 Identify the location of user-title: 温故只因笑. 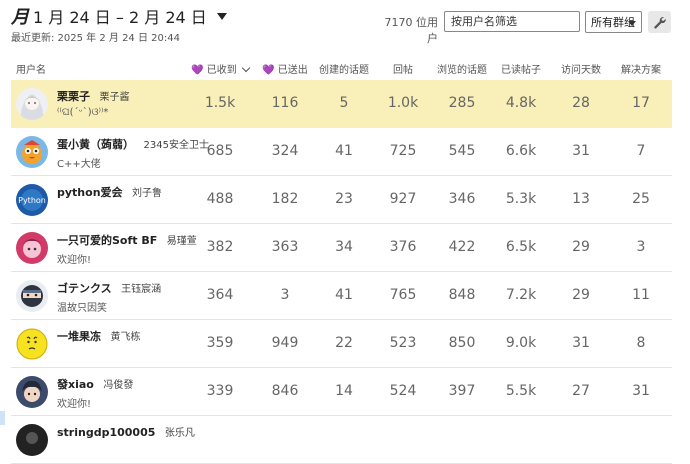
(82, 308).